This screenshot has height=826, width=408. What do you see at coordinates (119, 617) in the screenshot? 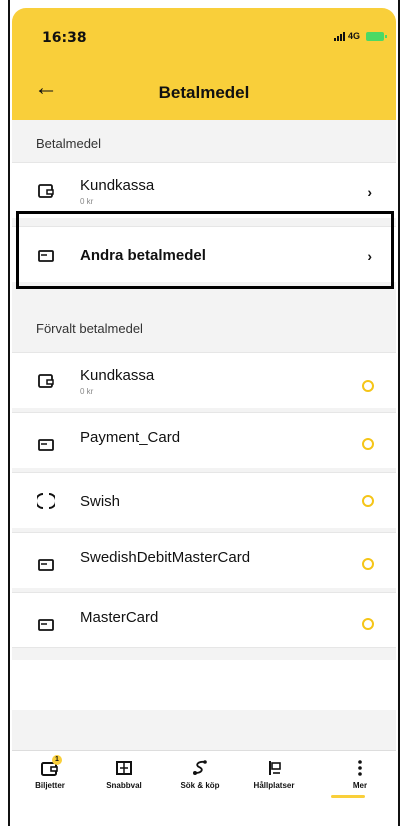
I see `row-label: MasterCard` at bounding box center [119, 617].